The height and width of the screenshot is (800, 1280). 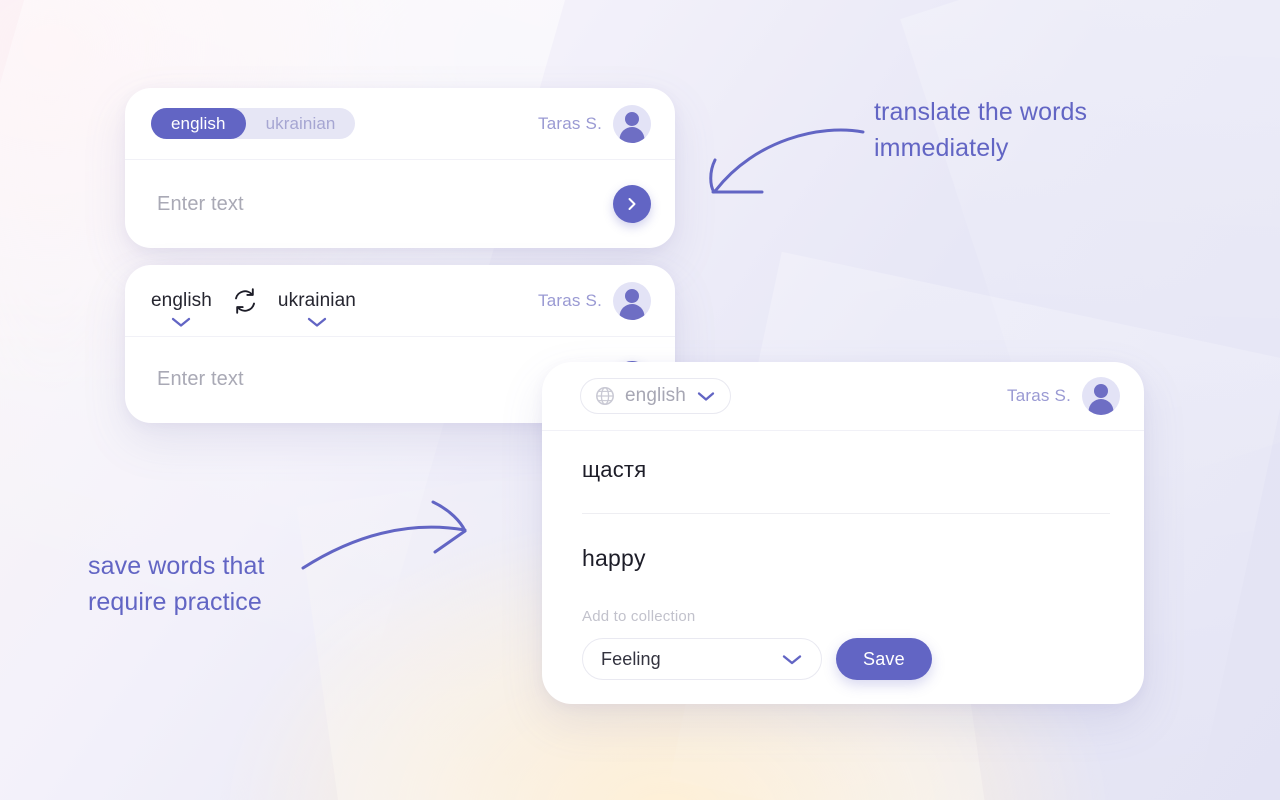 I want to click on language-pill-label: english, so click(x=655, y=395).